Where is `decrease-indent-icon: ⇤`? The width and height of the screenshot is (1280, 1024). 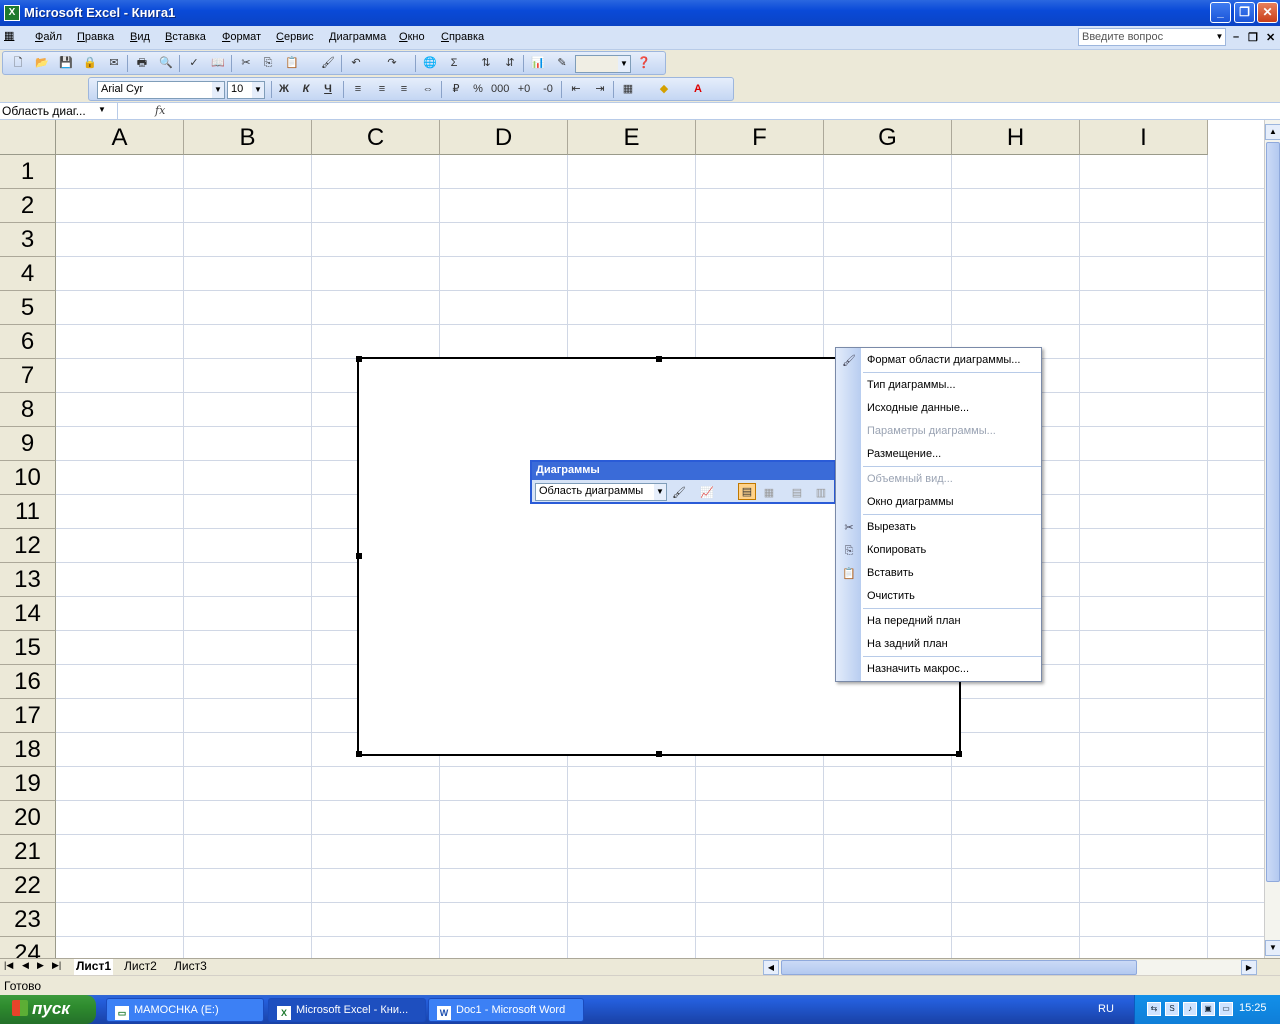 decrease-indent-icon: ⇤ is located at coordinates (576, 89).